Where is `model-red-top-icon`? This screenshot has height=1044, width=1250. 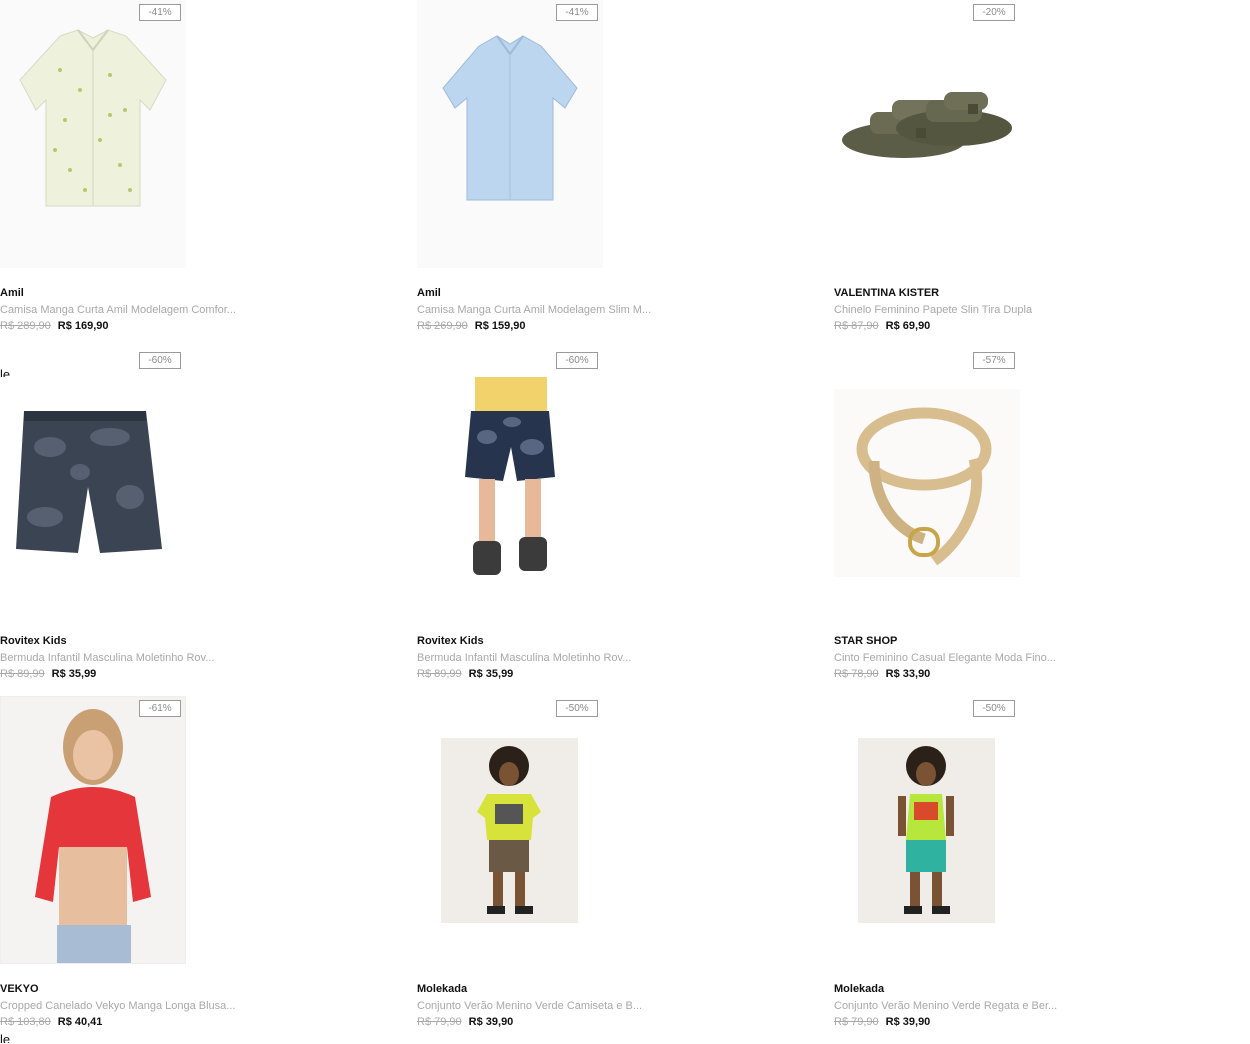 model-red-top-icon is located at coordinates (93, 830).